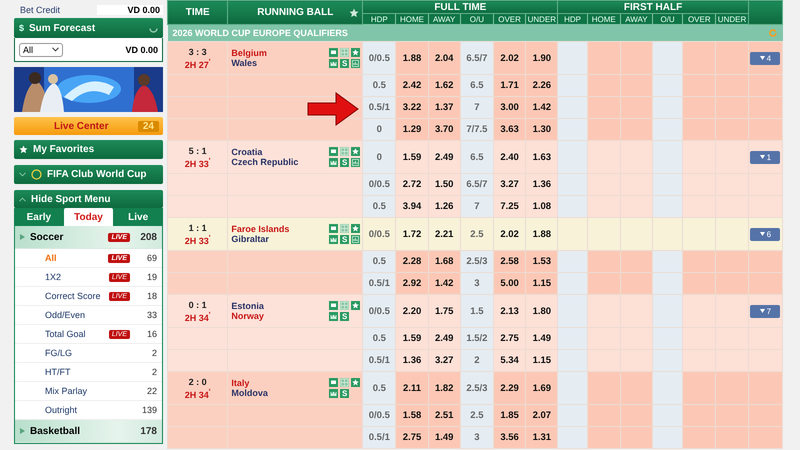  What do you see at coordinates (412, 129) in the screenshot?
I see `odds-cell: 1.29` at bounding box center [412, 129].